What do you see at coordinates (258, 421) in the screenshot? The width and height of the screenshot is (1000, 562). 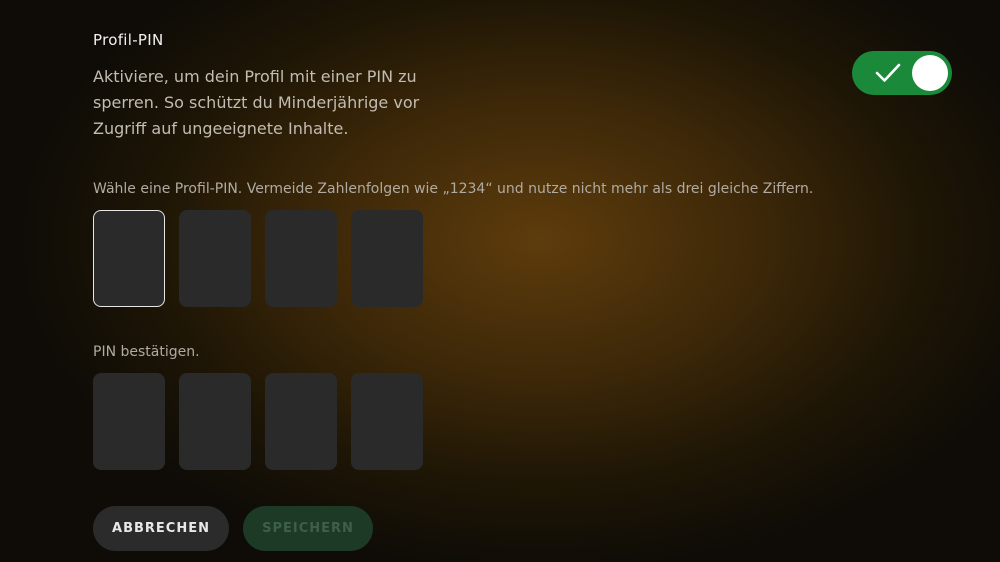 I see `pin-confirm-row` at bounding box center [258, 421].